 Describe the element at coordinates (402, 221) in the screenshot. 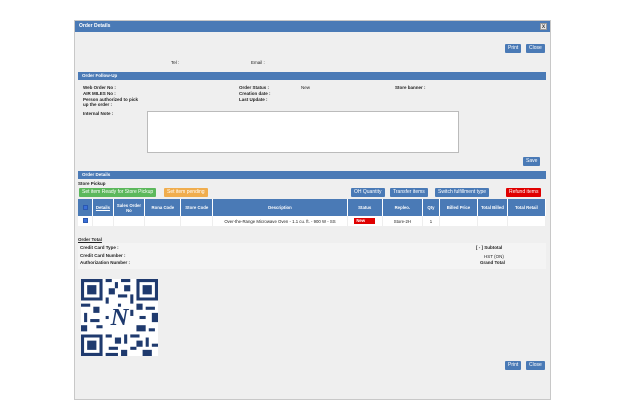

I see `row-repleo: Store-2H` at that location.